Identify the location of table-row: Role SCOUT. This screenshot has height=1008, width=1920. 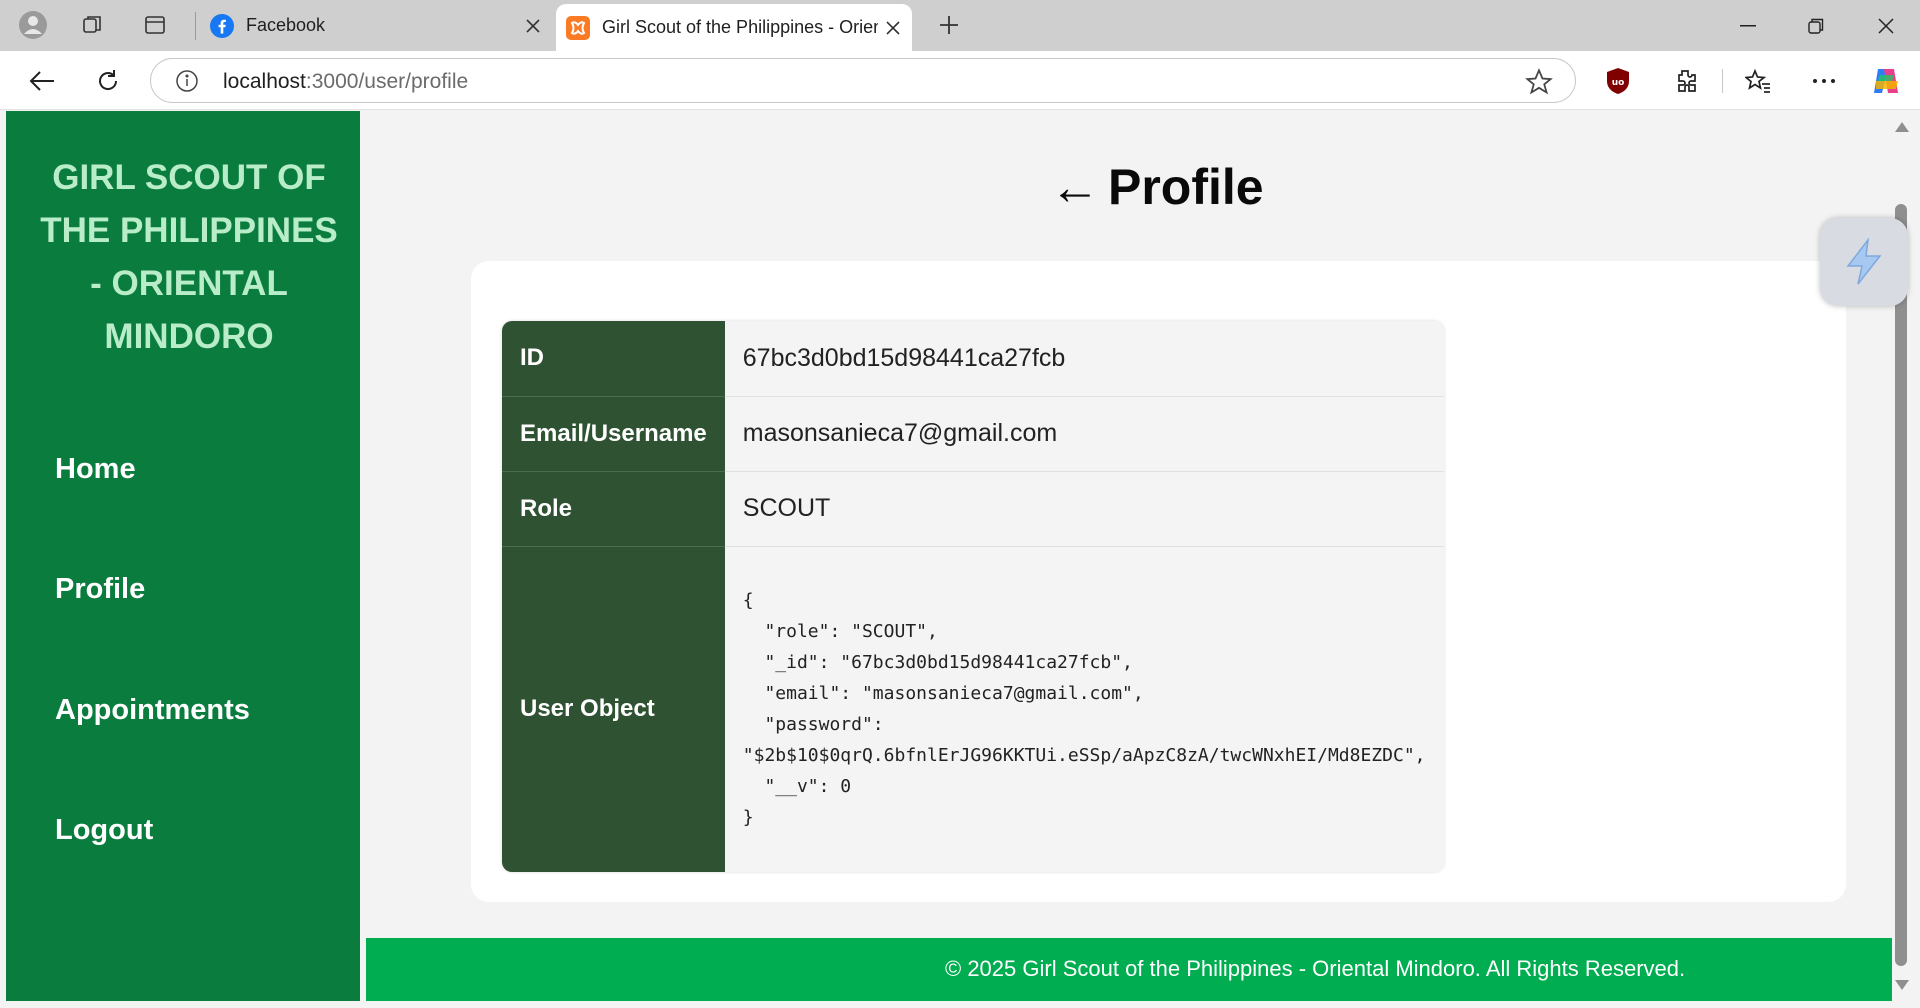
(973, 509).